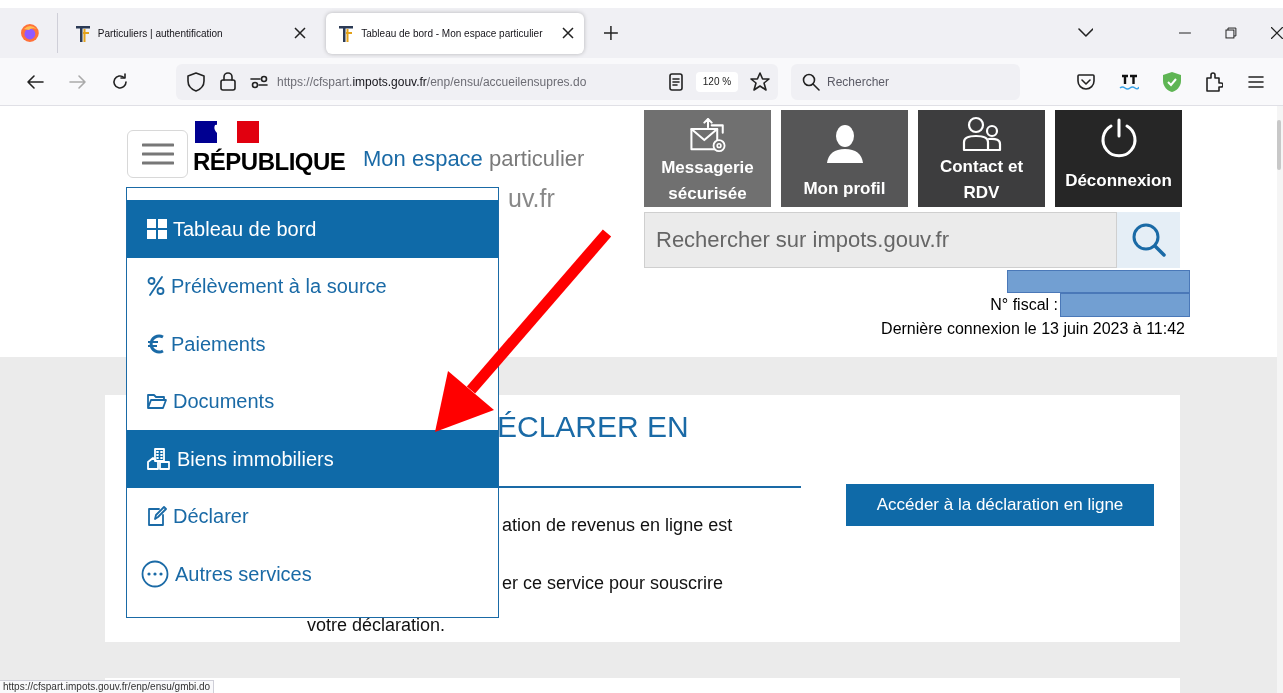 This screenshot has height=693, width=1283. I want to click on body-text: ation de revenus en ligne est, so click(618, 525).